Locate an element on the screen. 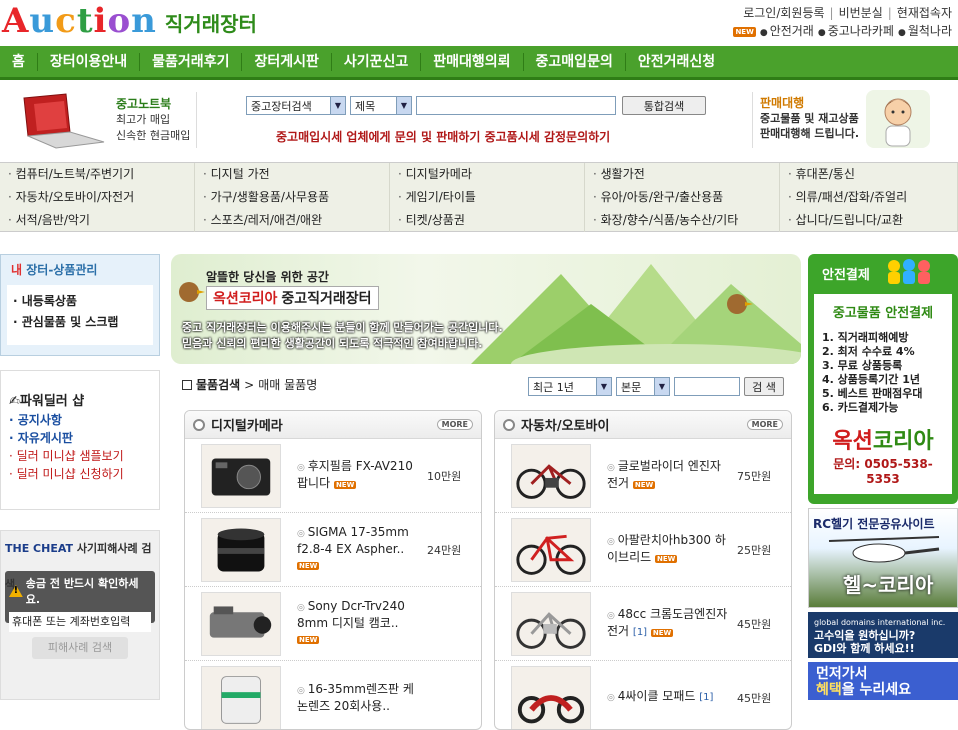 Image resolution: width=958 pixels, height=730 pixels. agency-promo-line: 판매대행해 드립니다. is located at coordinates (810, 133).